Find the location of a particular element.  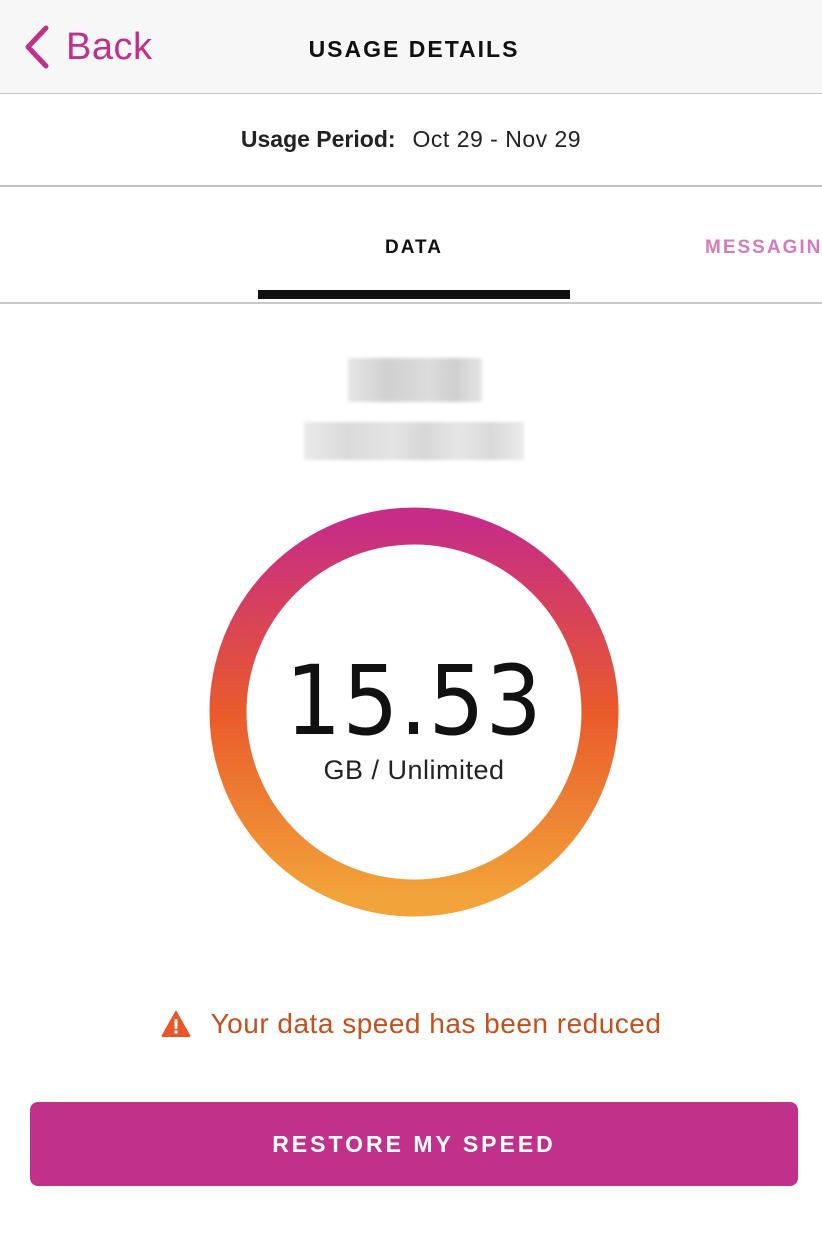

speed-reduced-message: Your data speed has been reduced is located at coordinates (436, 1023).